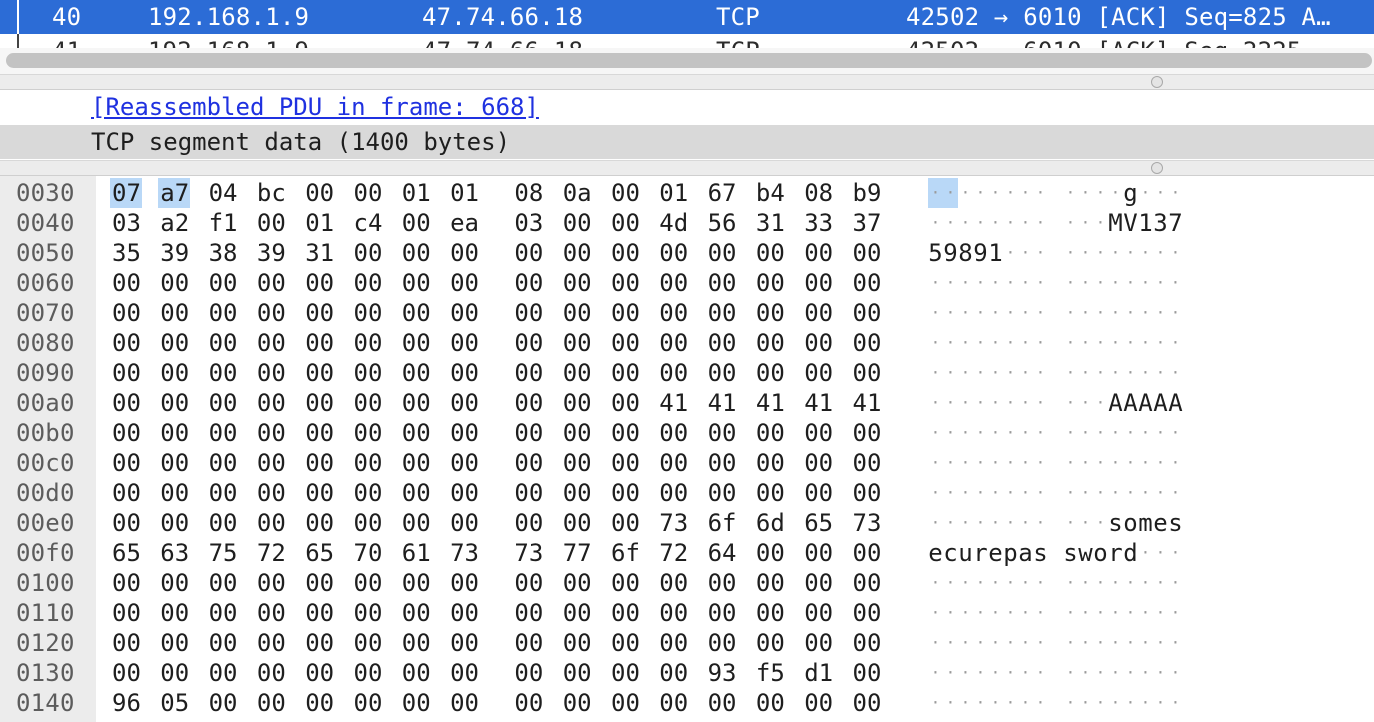  I want to click on ascii-char: 1, so click(995, 253).